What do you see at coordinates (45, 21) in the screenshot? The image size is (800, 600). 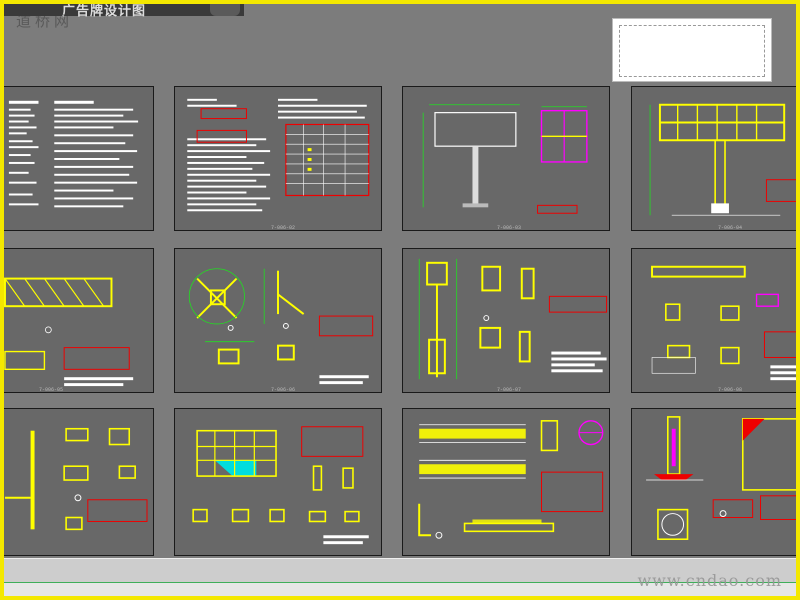 I see `watermark-top: 道桥网` at bounding box center [45, 21].